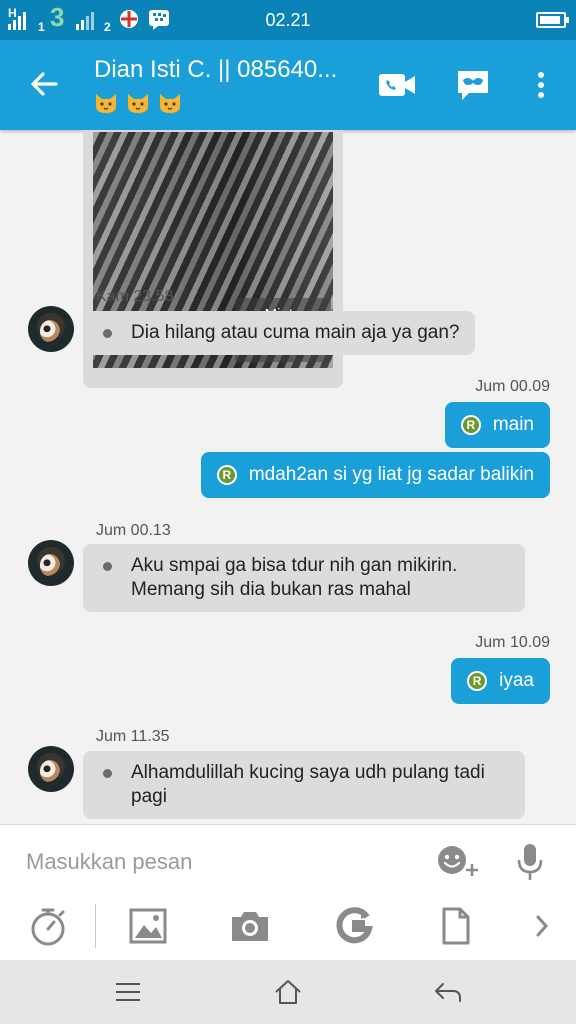  What do you see at coordinates (516, 680) in the screenshot?
I see `message-text: iyaa` at bounding box center [516, 680].